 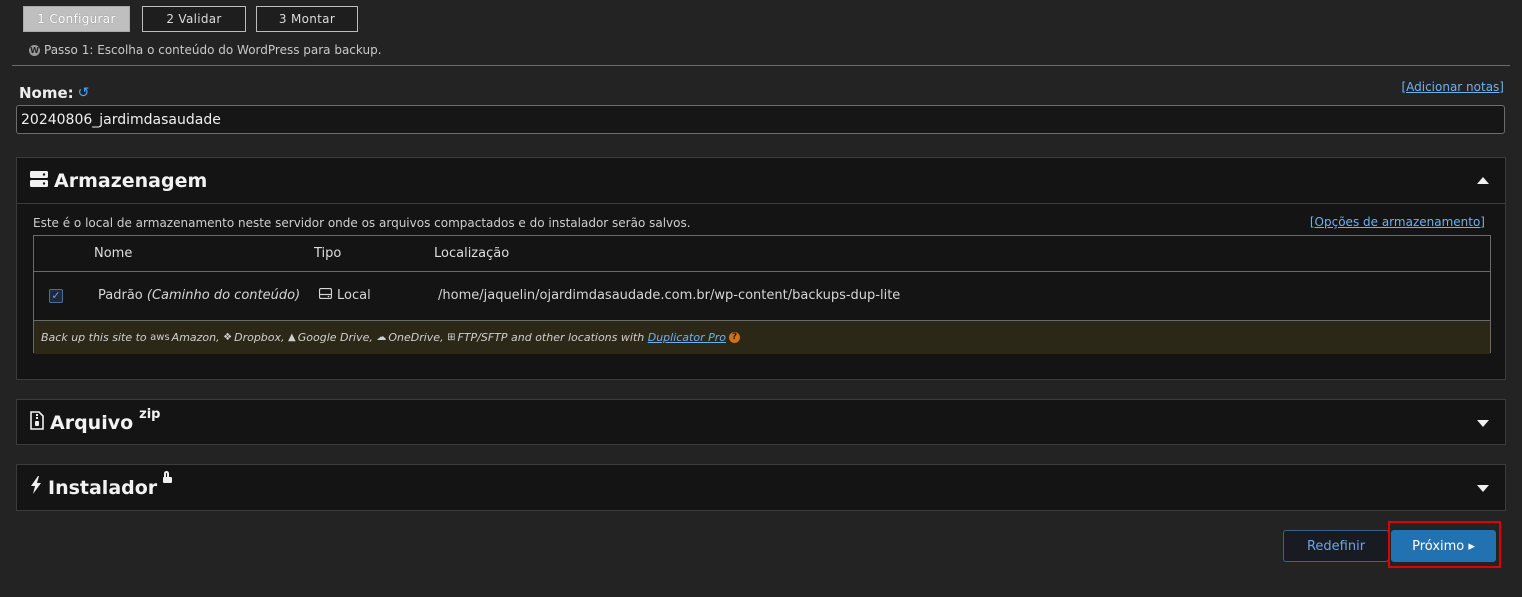 I want to click on storage-type-text: Local, so click(x=354, y=295).